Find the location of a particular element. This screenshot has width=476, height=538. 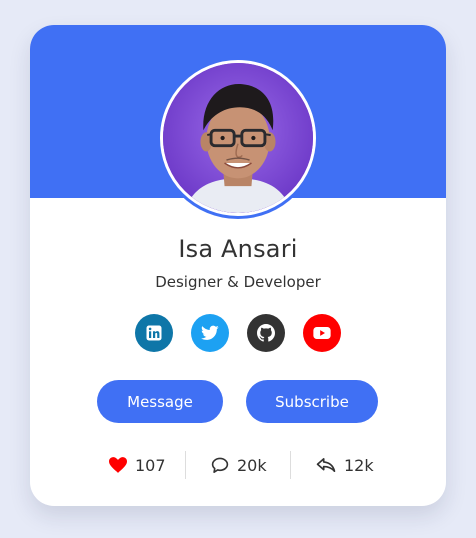

social-links is located at coordinates (238, 333).